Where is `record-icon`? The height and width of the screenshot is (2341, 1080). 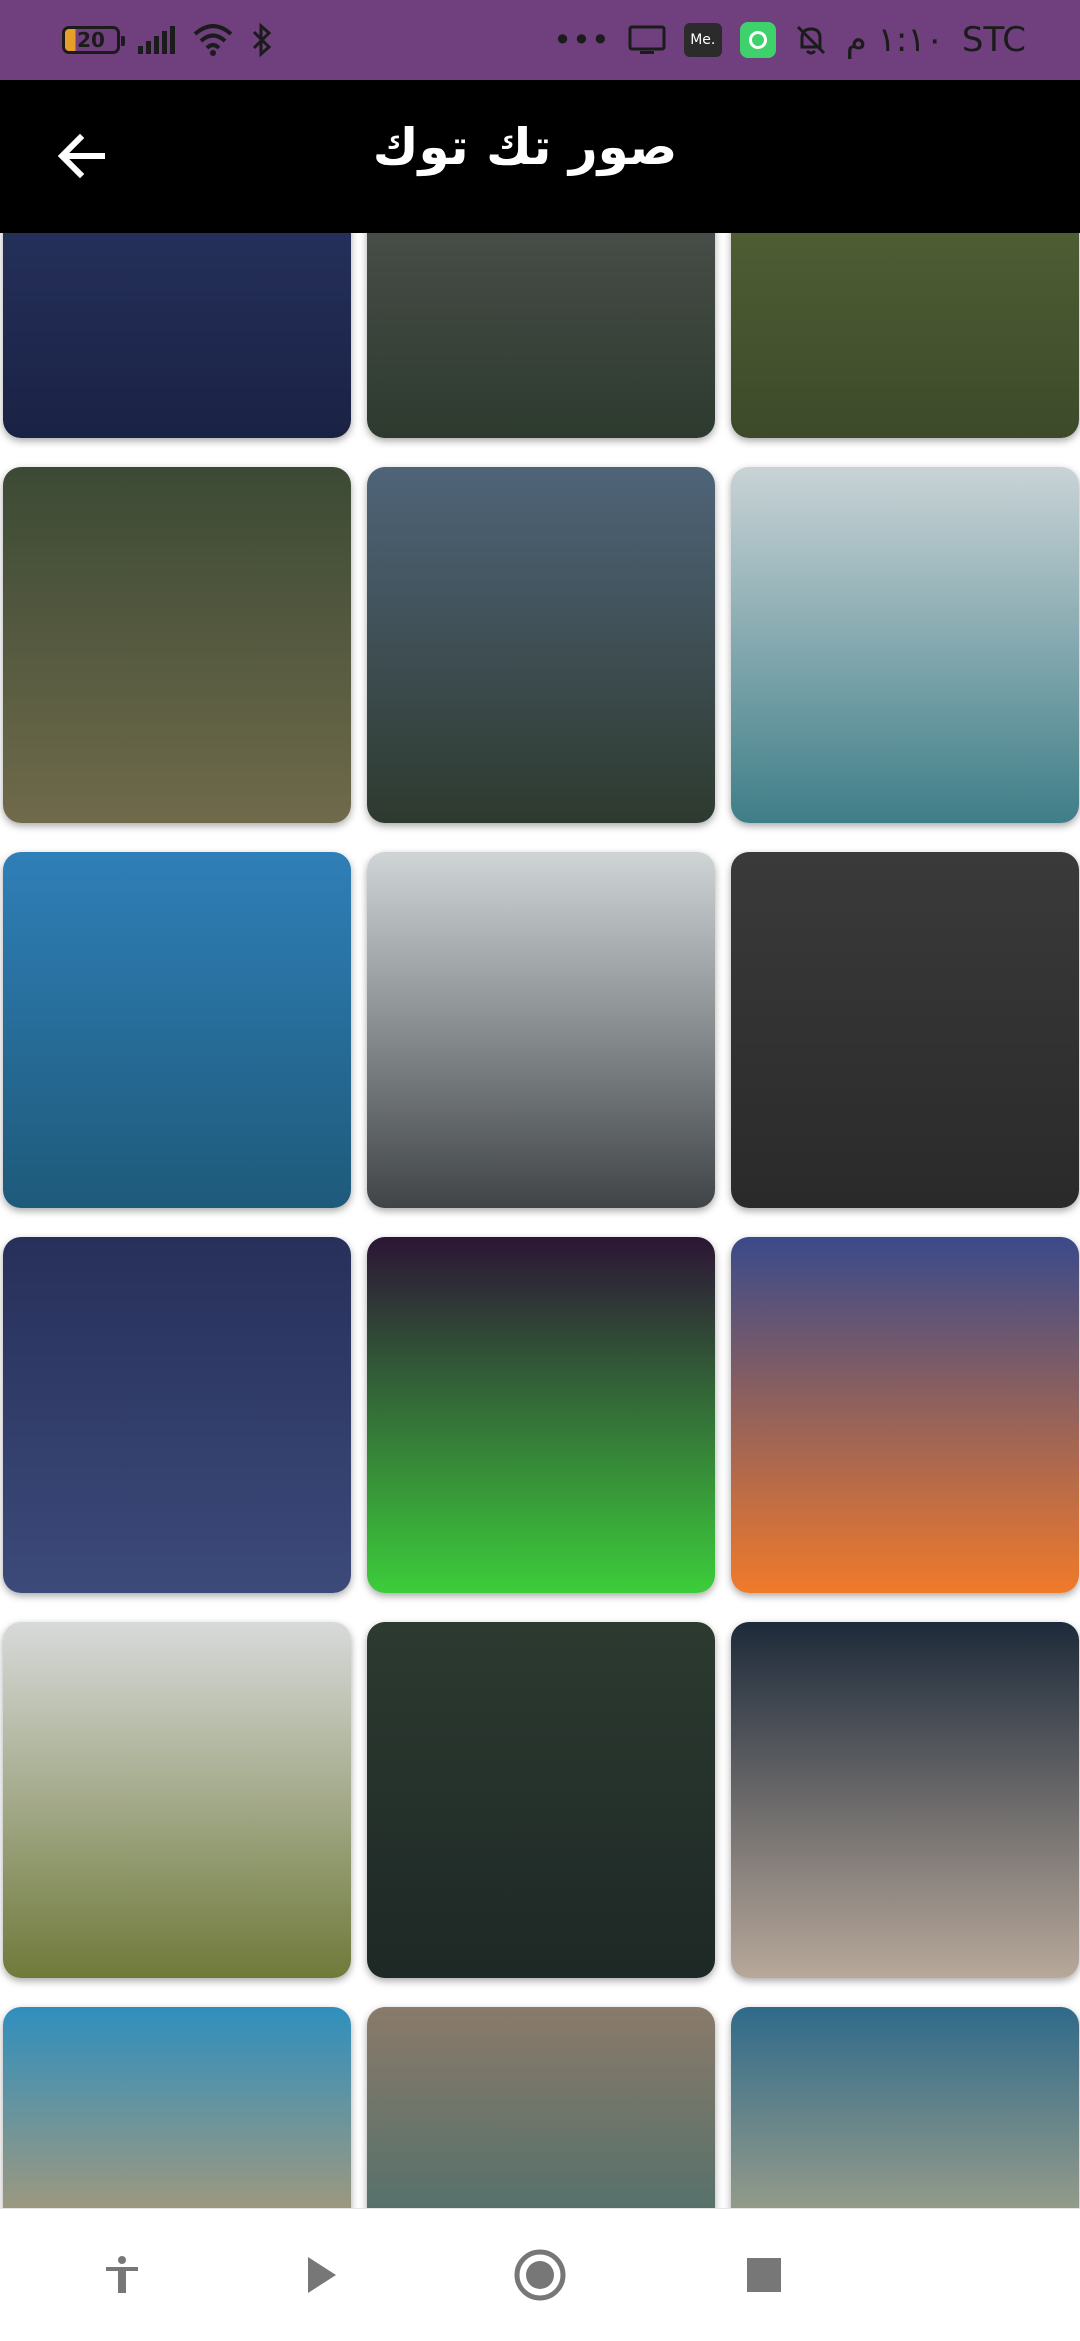
record-icon is located at coordinates (540, 2275).